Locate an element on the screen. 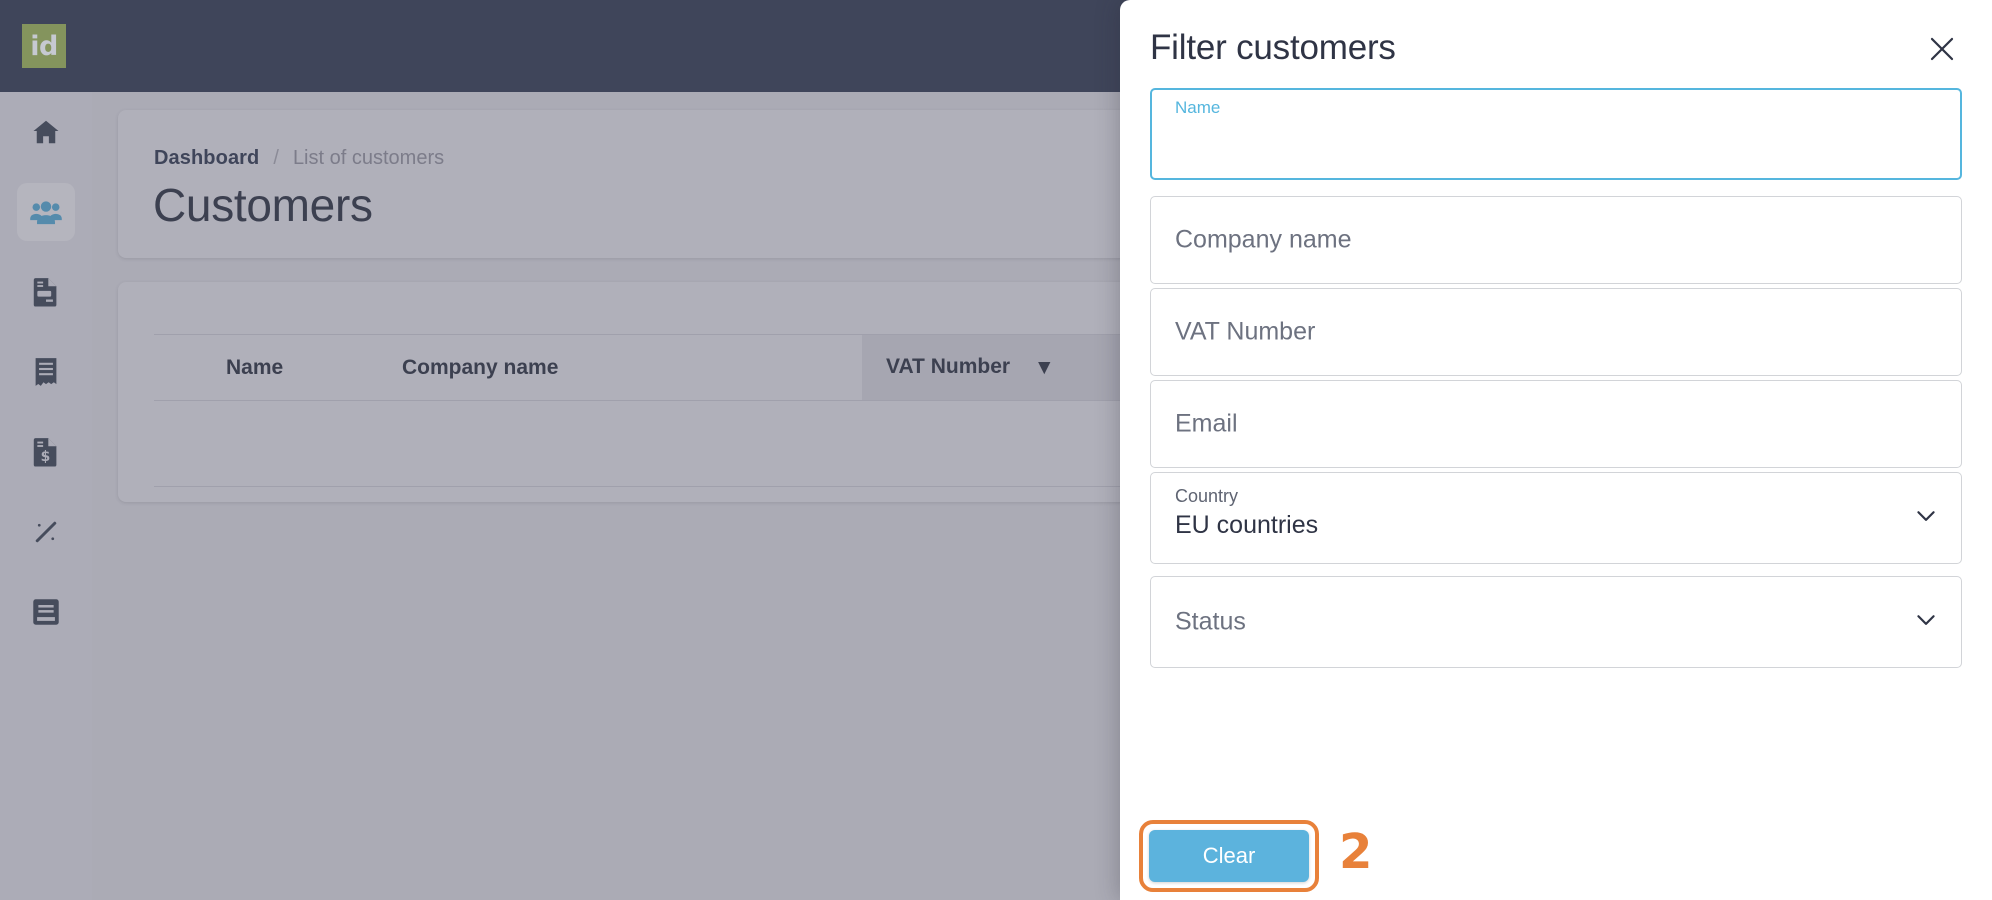 The image size is (1992, 900). brand-logo: id is located at coordinates (44, 46).